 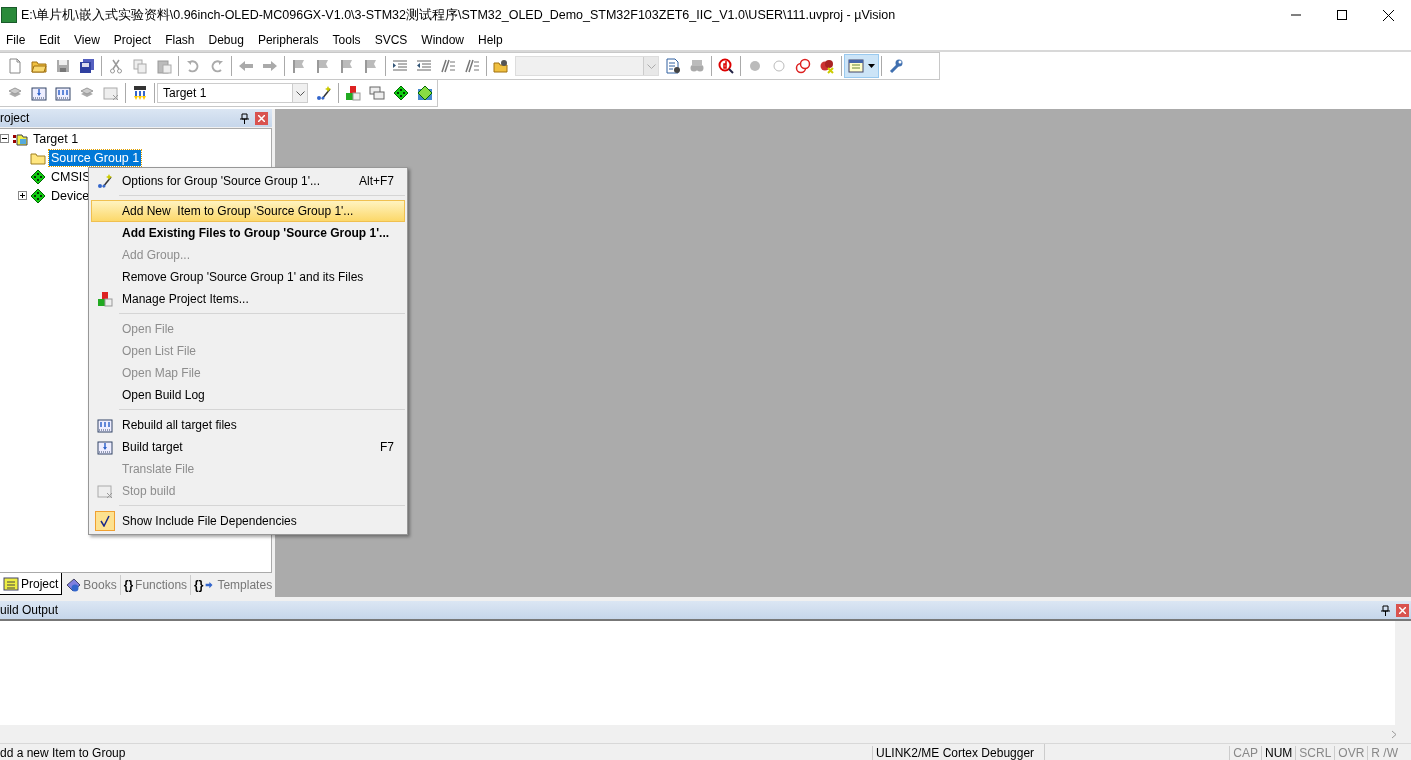 What do you see at coordinates (246, 66) in the screenshot?
I see `back-arrow-icon` at bounding box center [246, 66].